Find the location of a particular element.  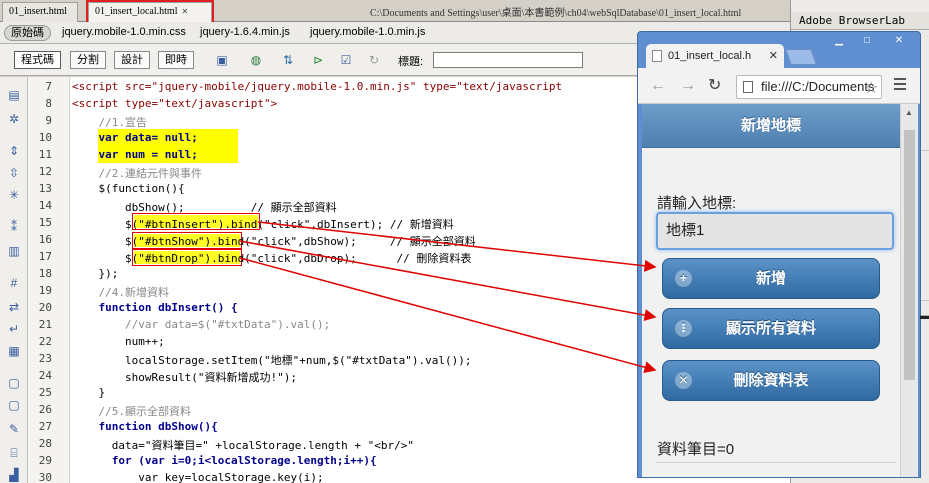

address-bar: file:///C:/Documents is located at coordinates (809, 87).